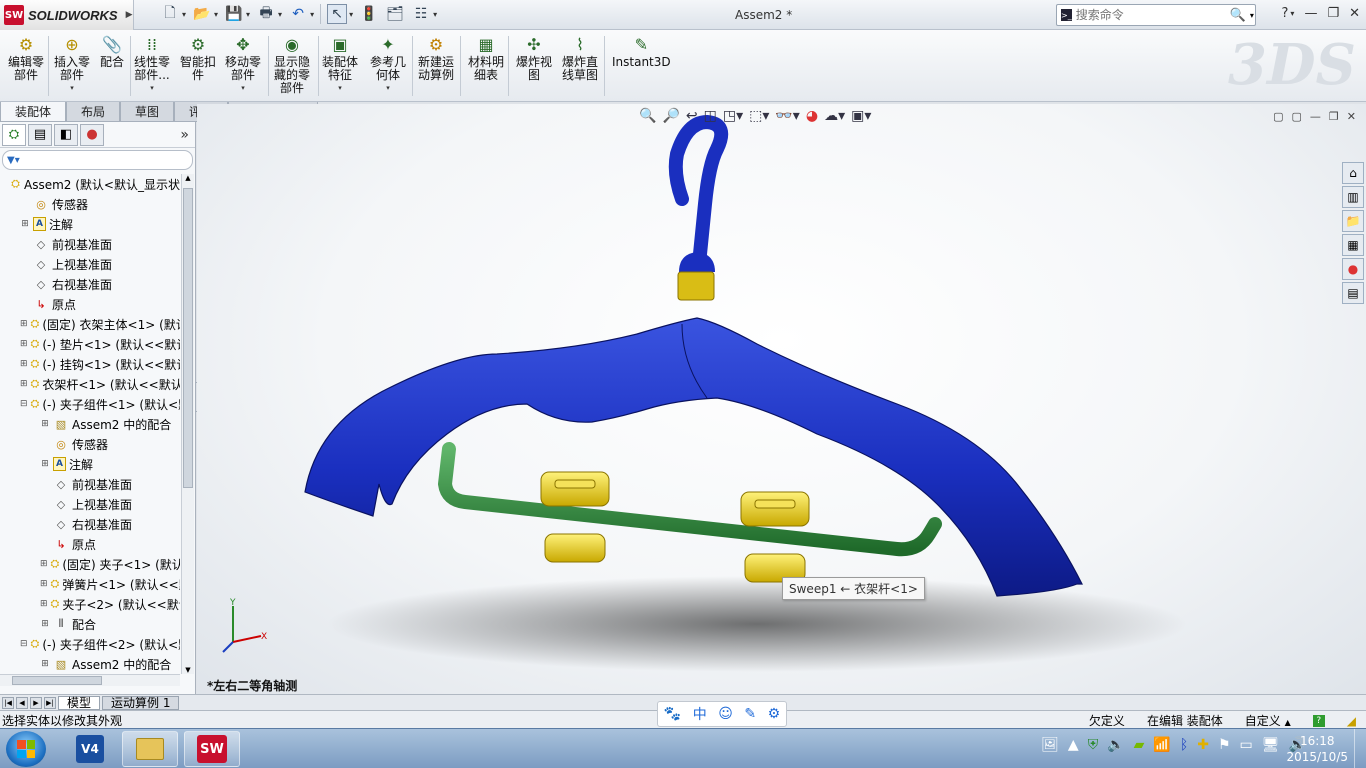 The height and width of the screenshot is (768, 1366). Describe the element at coordinates (1238, 15) in the screenshot. I see `search-icon: 🔍` at that location.